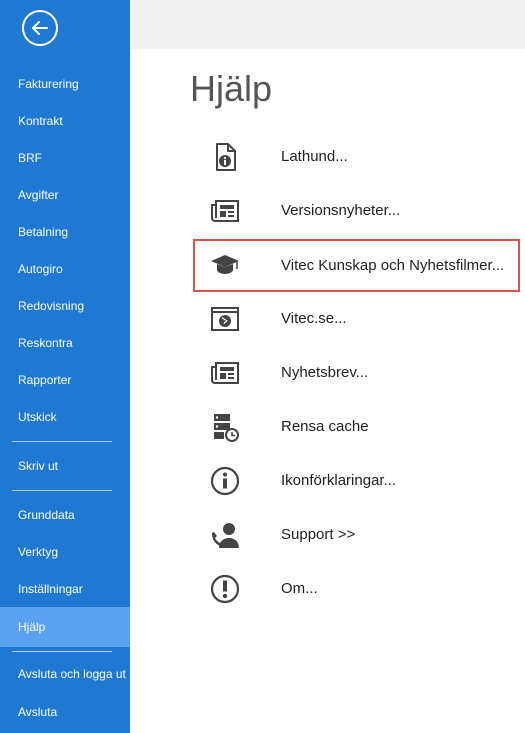 The image size is (525, 733). I want to click on help-item-rensa-cache: Rensa cache, so click(357, 427).